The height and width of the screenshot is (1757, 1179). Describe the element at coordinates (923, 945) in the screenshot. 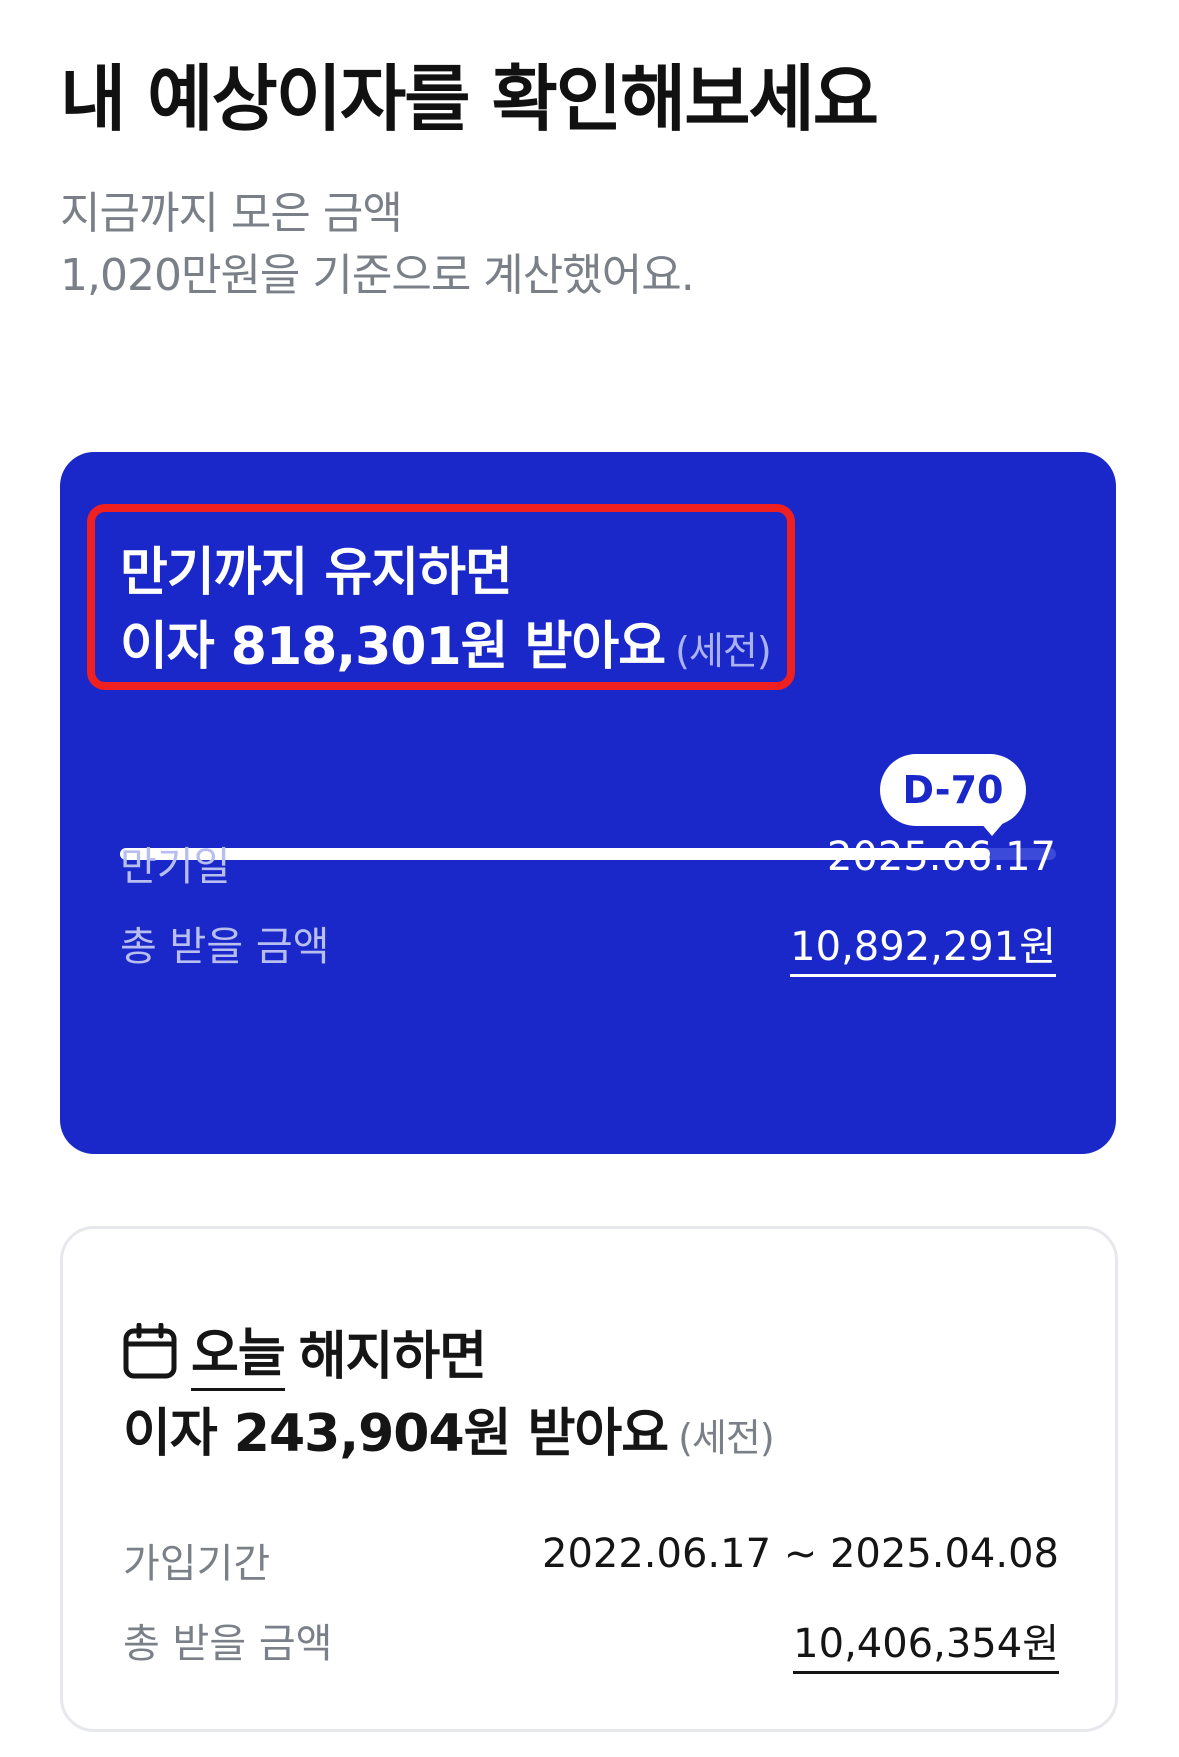

I see `maturity-total-value-link: 10,892,291원` at that location.